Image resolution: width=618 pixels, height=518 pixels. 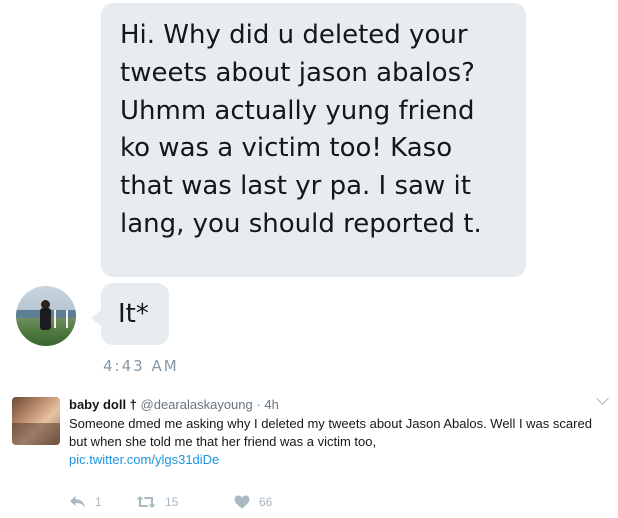 I want to click on tweet-media-link: pic.twitter.com/ylgs31diDe, so click(x=339, y=460).